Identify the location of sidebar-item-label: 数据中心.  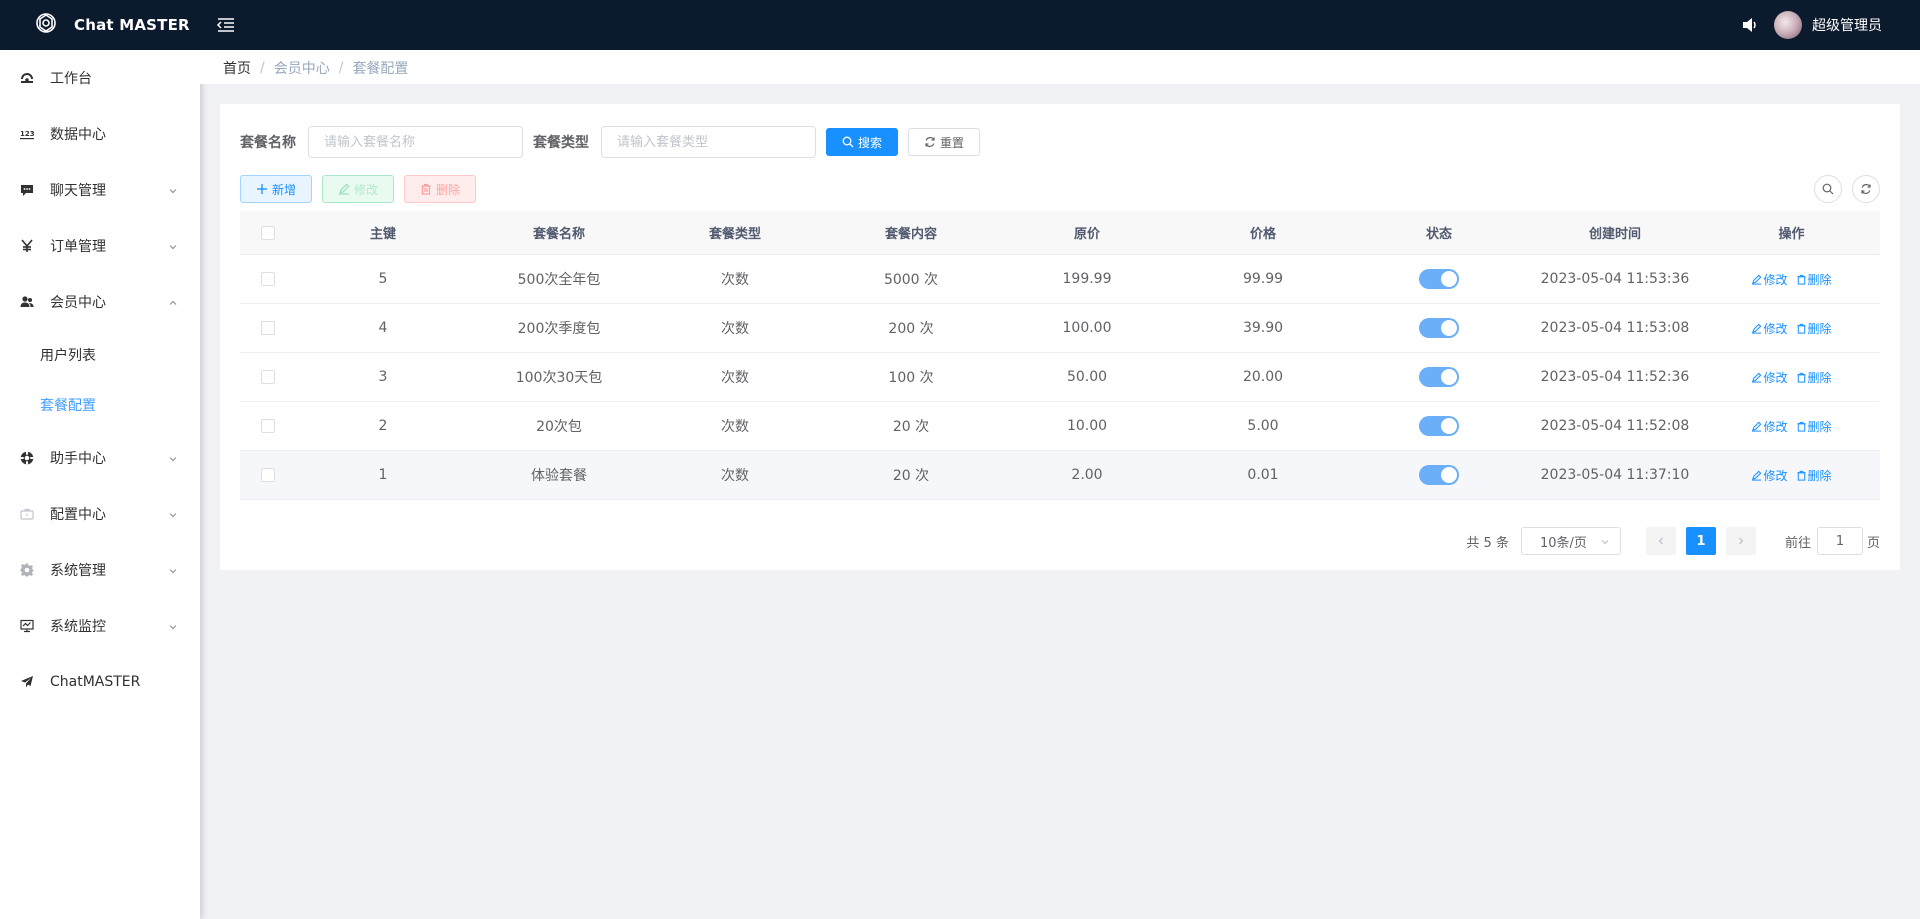
(78, 135).